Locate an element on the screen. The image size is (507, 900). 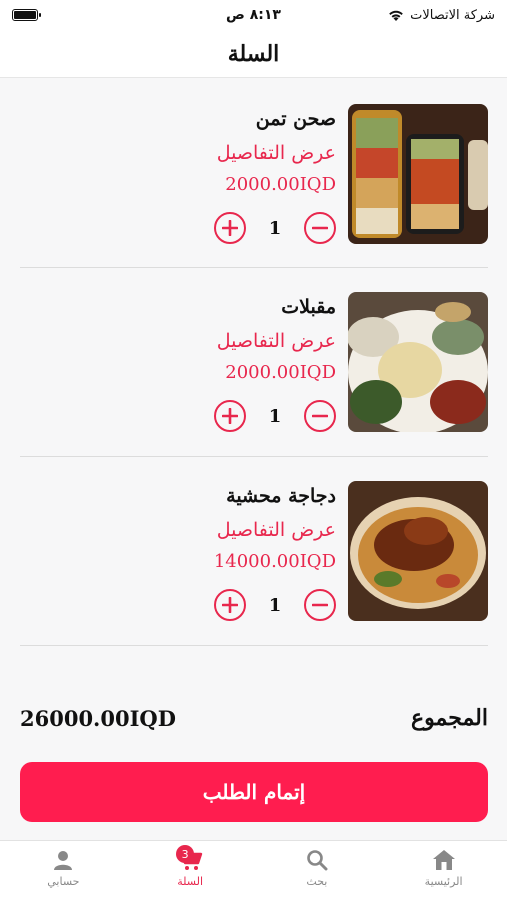
tab-cart: 3 السلة is located at coordinates (190, 870).